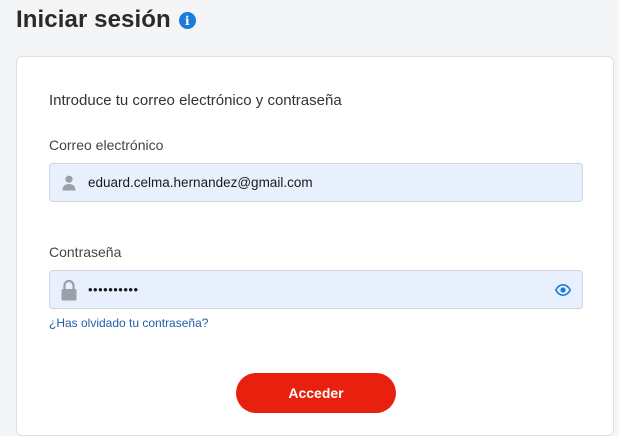 This screenshot has height=436, width=619. I want to click on email-value: eduard.celma.hernandez@gmail.com, so click(335, 182).